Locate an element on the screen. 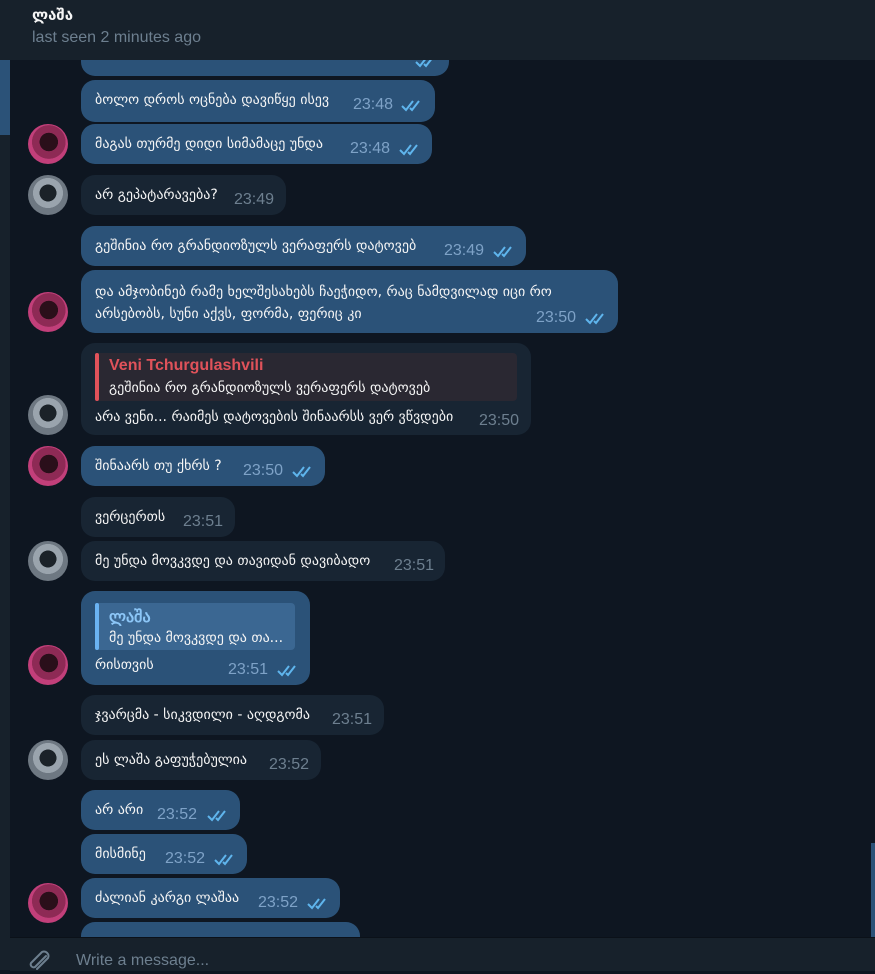 This screenshot has height=974, width=875. message-text: ვერცერთს is located at coordinates (130, 517).